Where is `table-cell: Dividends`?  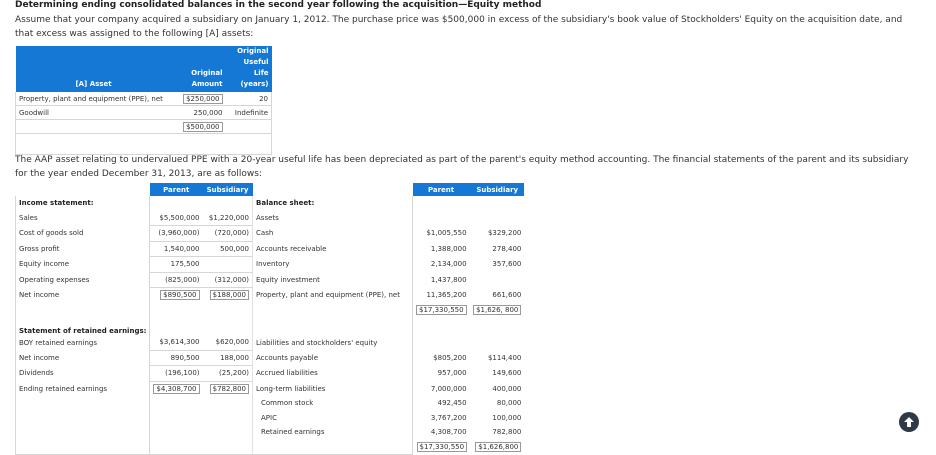
table-cell: Dividends is located at coordinates (82, 373).